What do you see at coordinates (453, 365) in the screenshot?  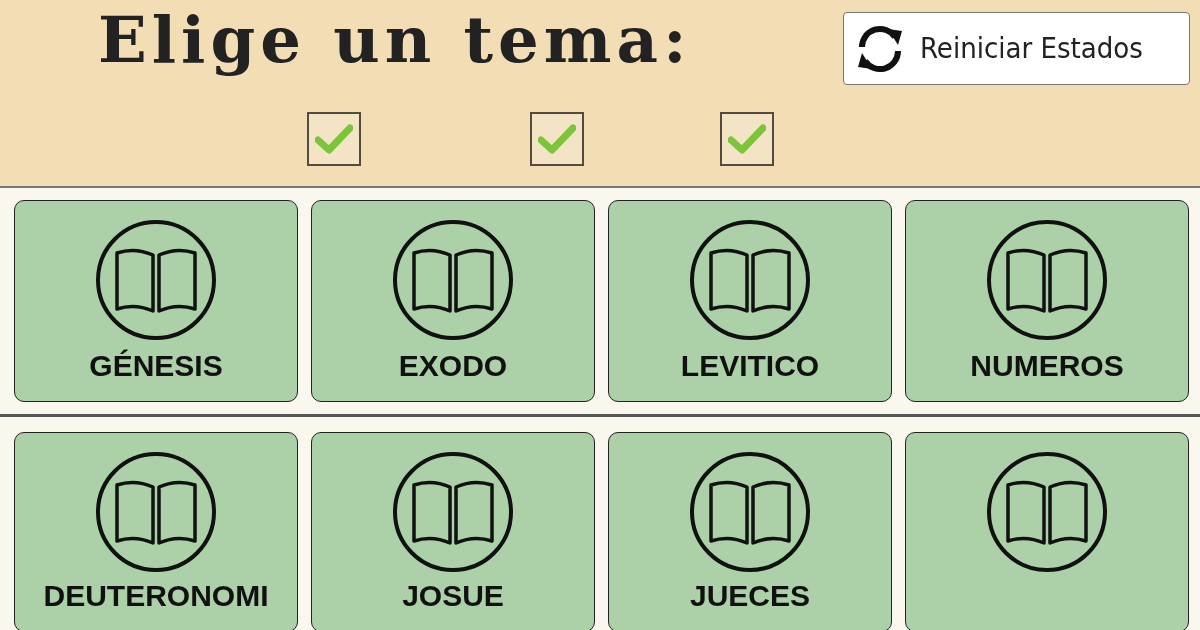 I see `book-title: EXODO` at bounding box center [453, 365].